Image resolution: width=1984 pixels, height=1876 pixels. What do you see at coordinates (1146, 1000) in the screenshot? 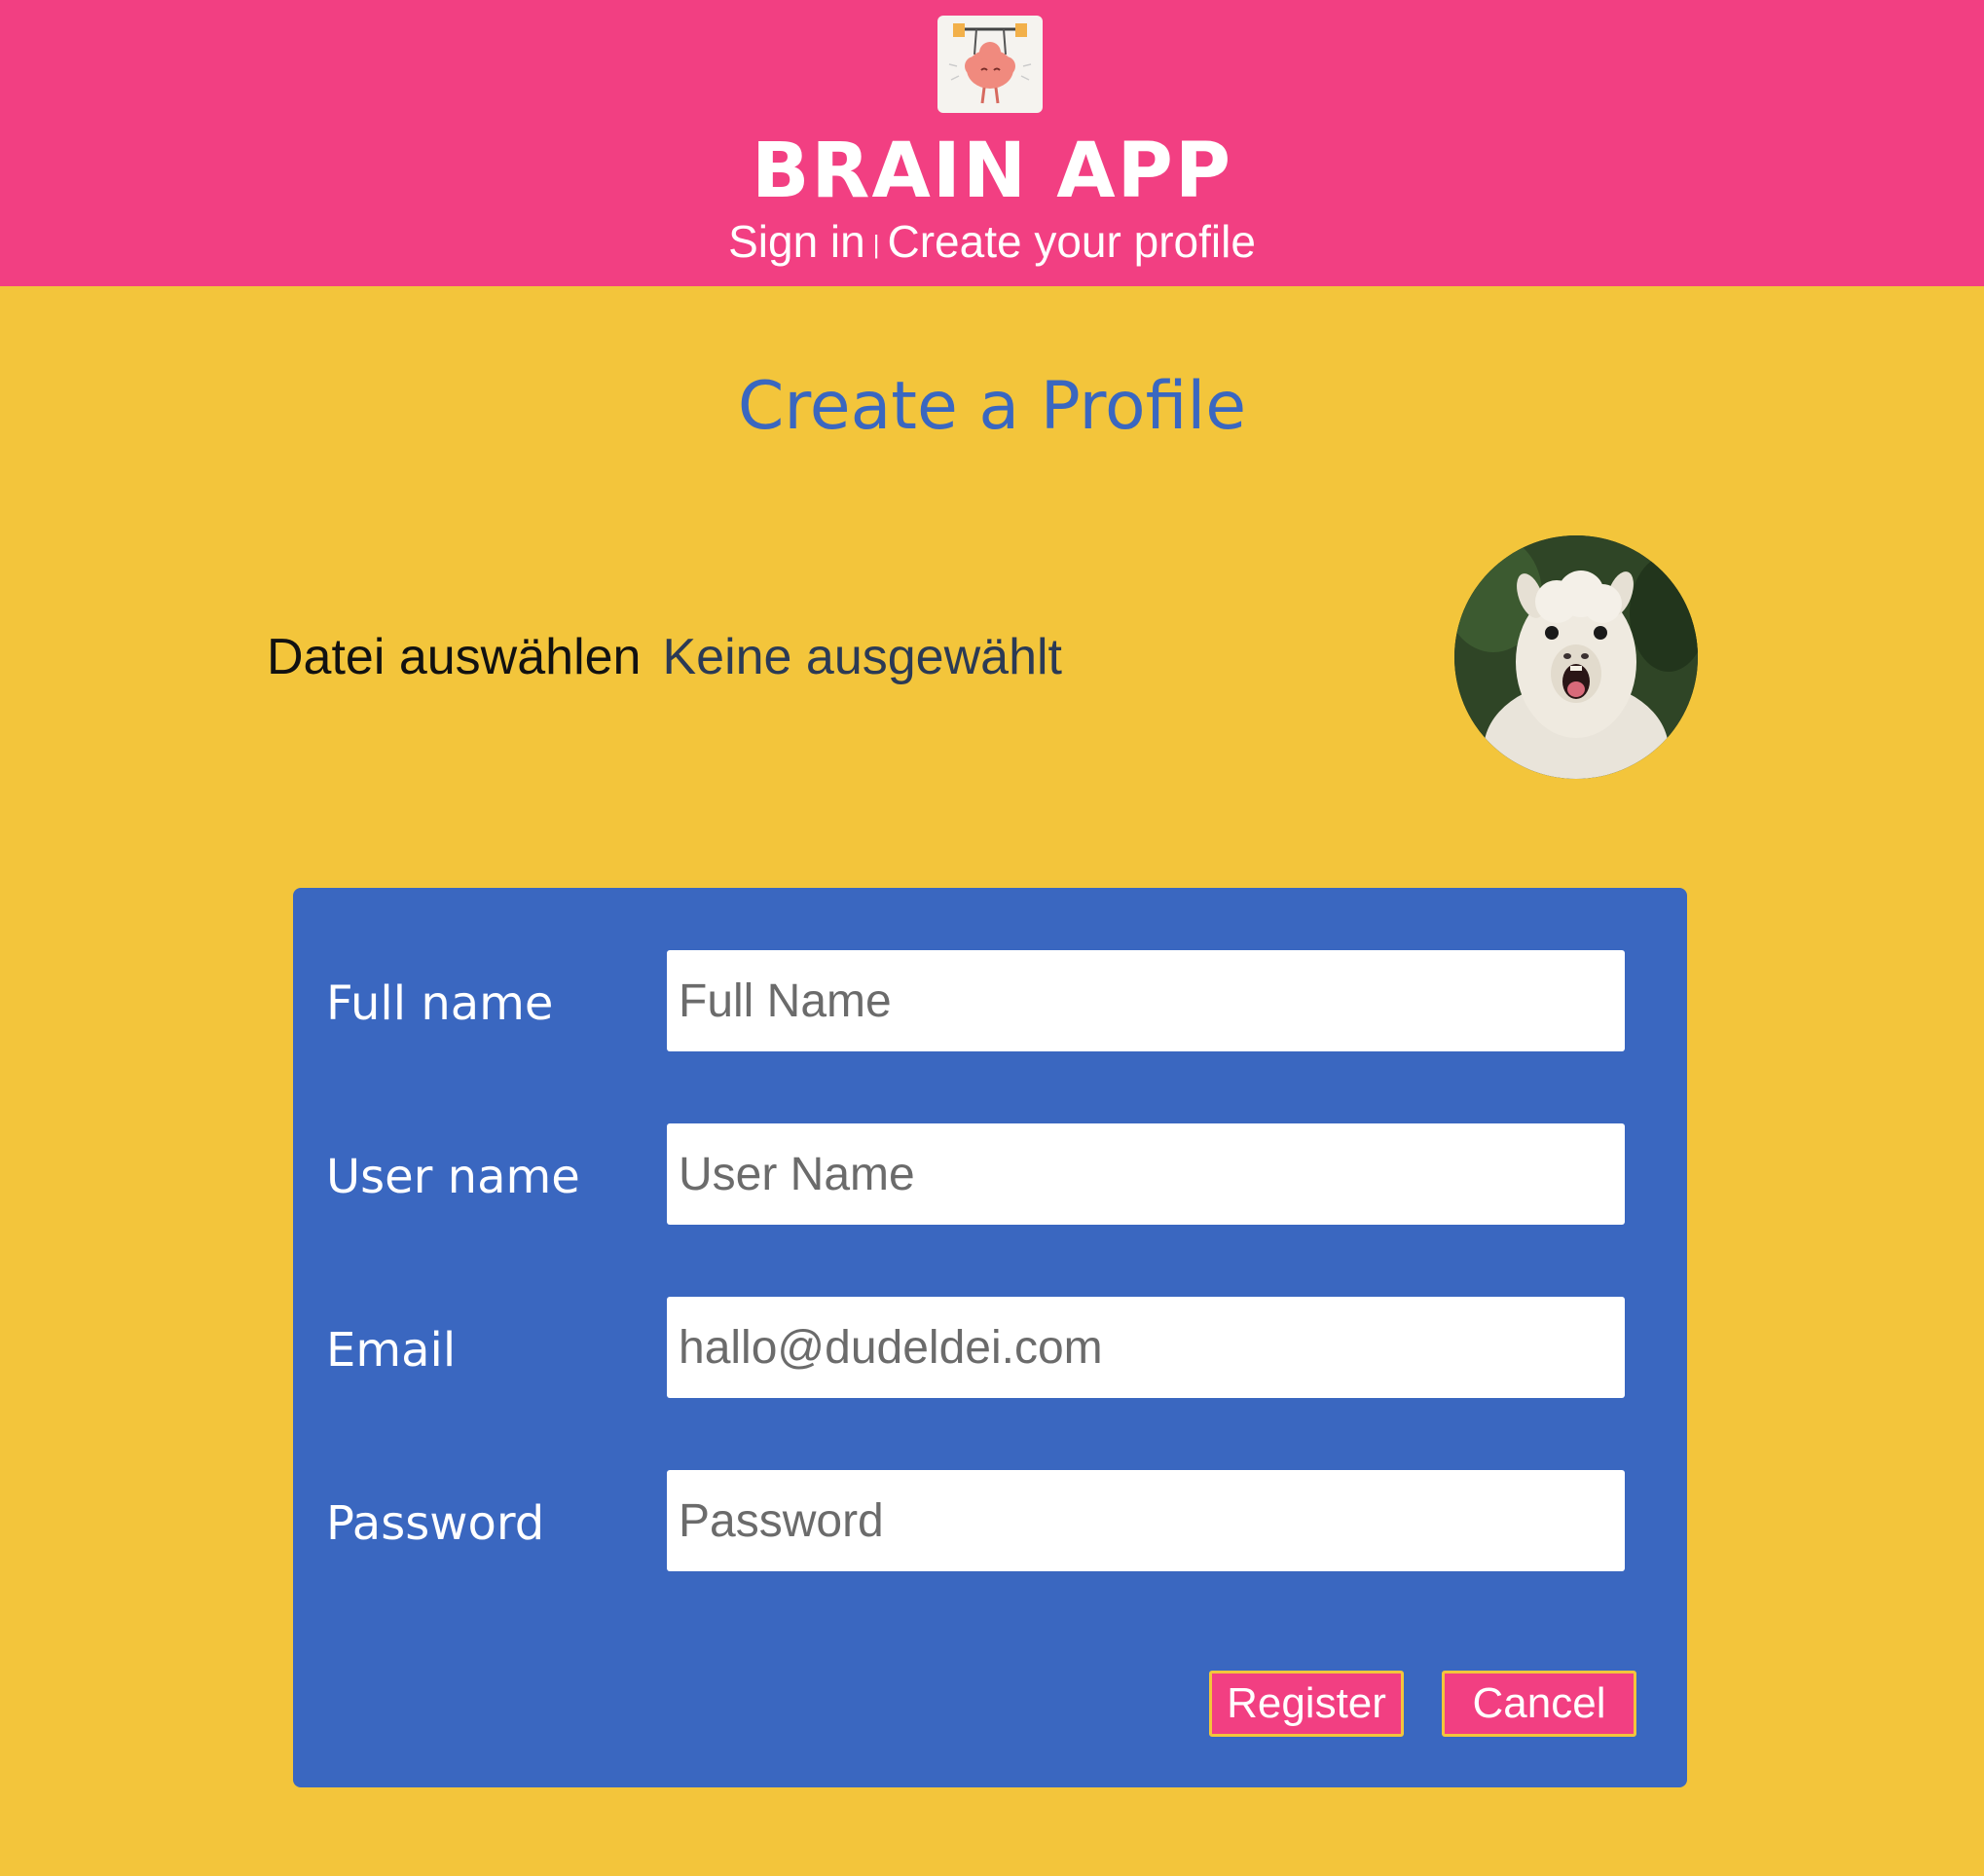
I see `full-name-input` at bounding box center [1146, 1000].